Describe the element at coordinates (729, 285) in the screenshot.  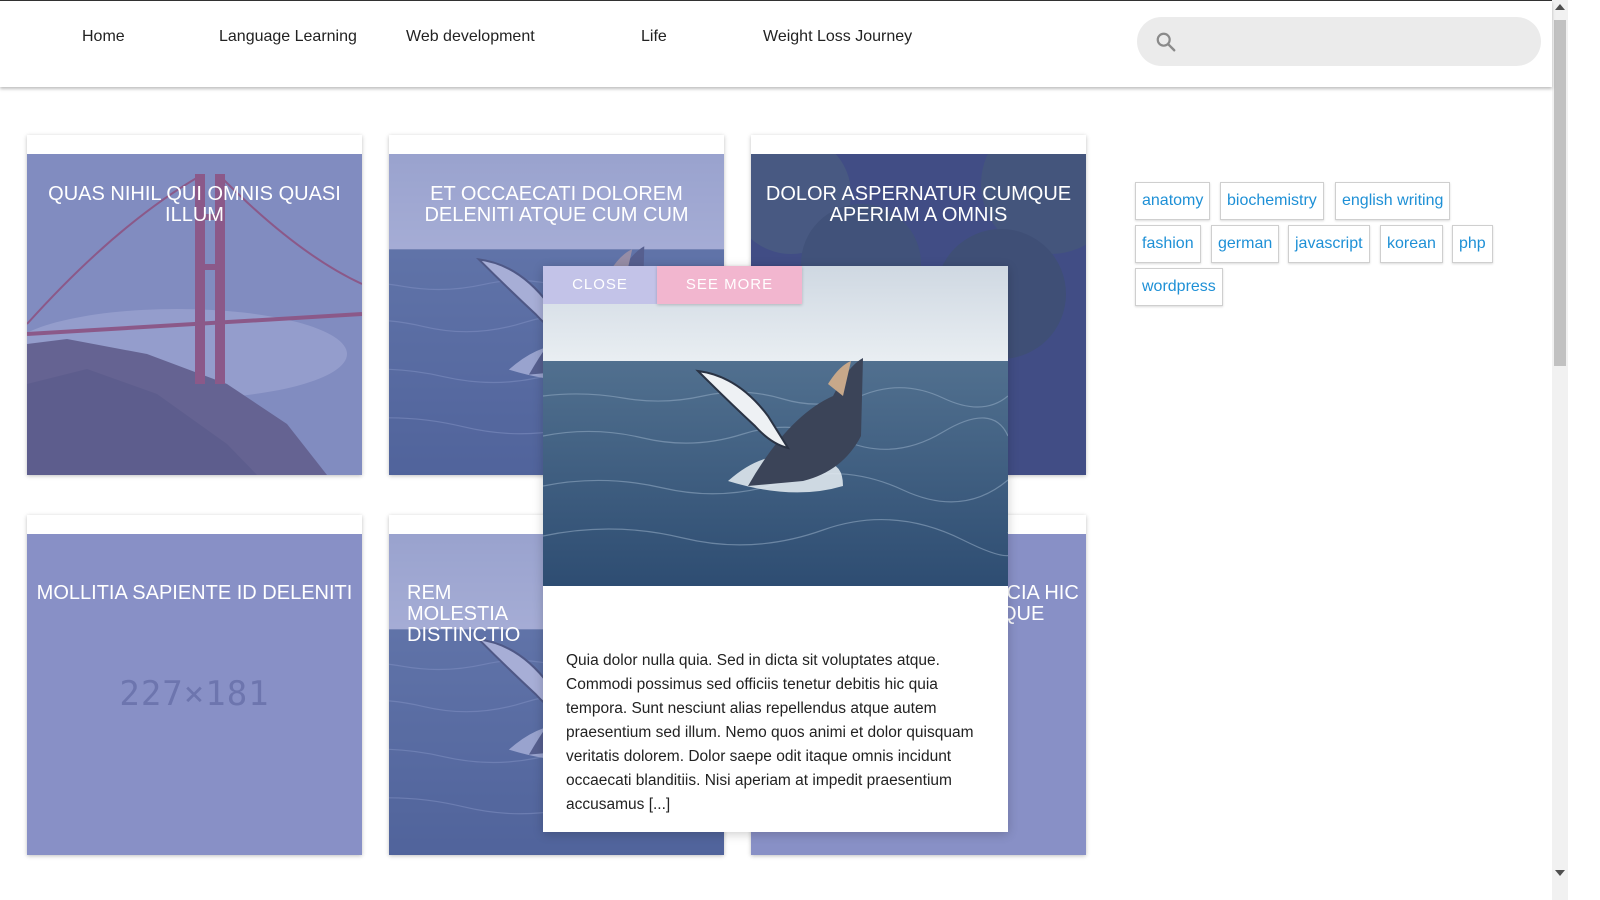
I see `see-more-button: SEE MORE` at that location.